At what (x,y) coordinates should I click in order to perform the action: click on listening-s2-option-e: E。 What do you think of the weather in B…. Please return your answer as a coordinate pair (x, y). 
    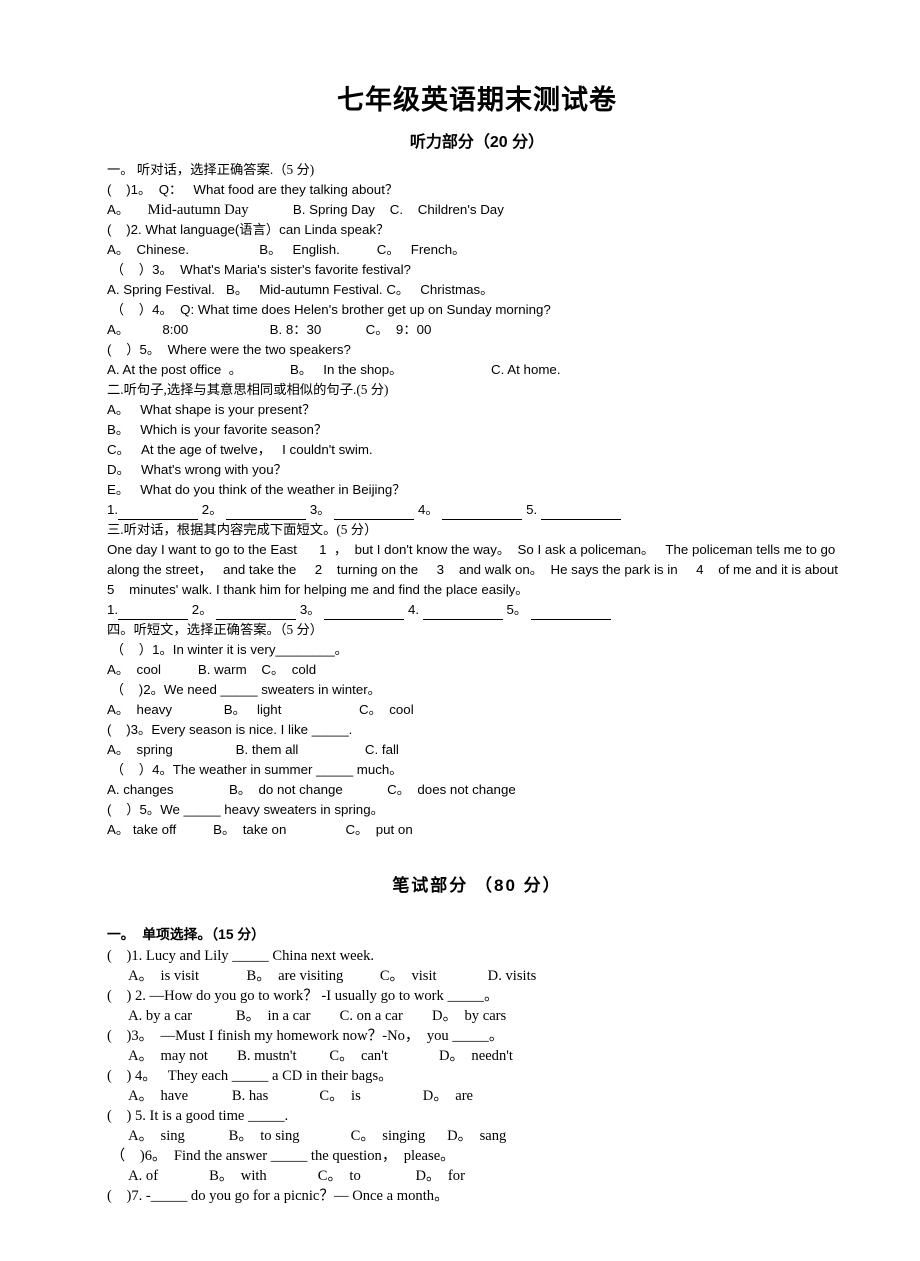
    Looking at the image, I should click on (256, 489).